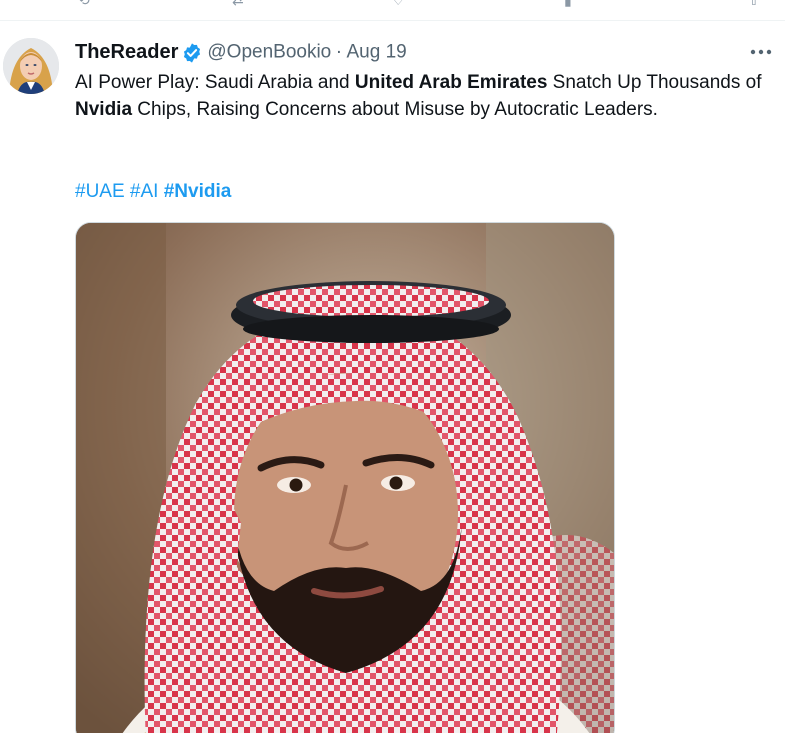  What do you see at coordinates (100, 191) in the screenshot?
I see `hashtag-link: #UAE` at bounding box center [100, 191].